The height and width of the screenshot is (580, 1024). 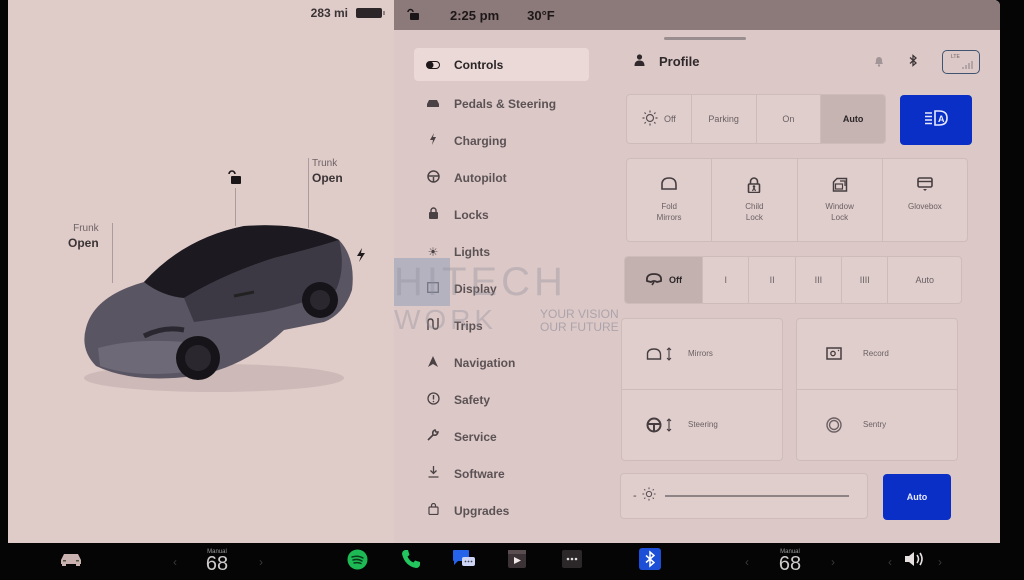 I want to click on person-icon, so click(x=639, y=61).